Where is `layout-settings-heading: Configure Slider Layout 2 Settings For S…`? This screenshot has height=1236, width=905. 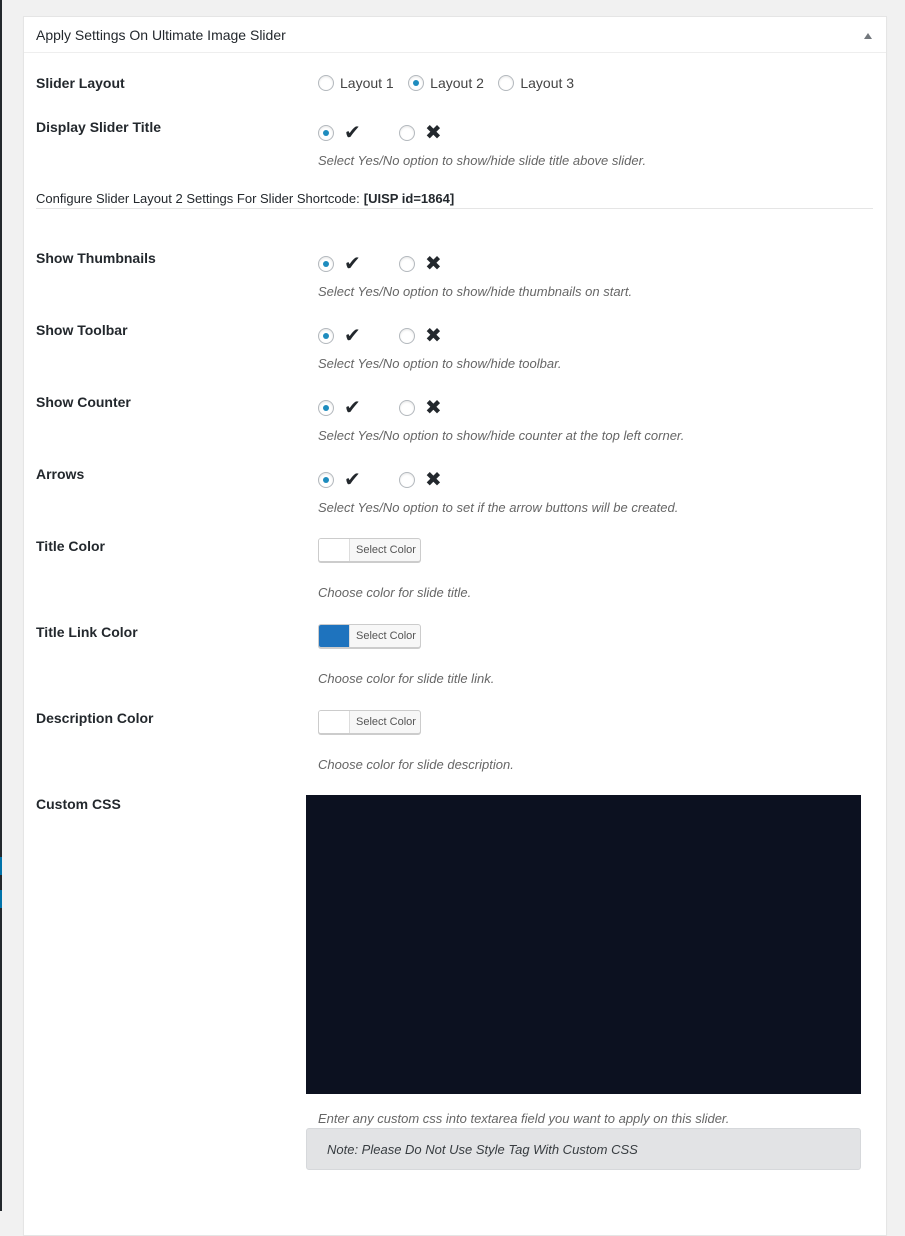
layout-settings-heading: Configure Slider Layout 2 Settings For S… is located at coordinates (454, 200).